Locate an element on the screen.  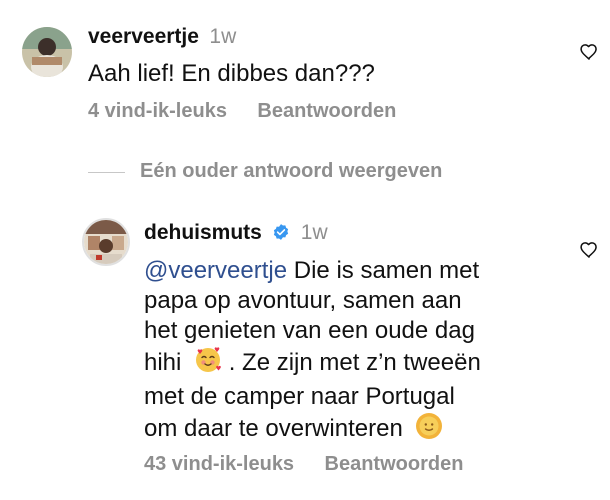
replies-divider is located at coordinates (106, 172).